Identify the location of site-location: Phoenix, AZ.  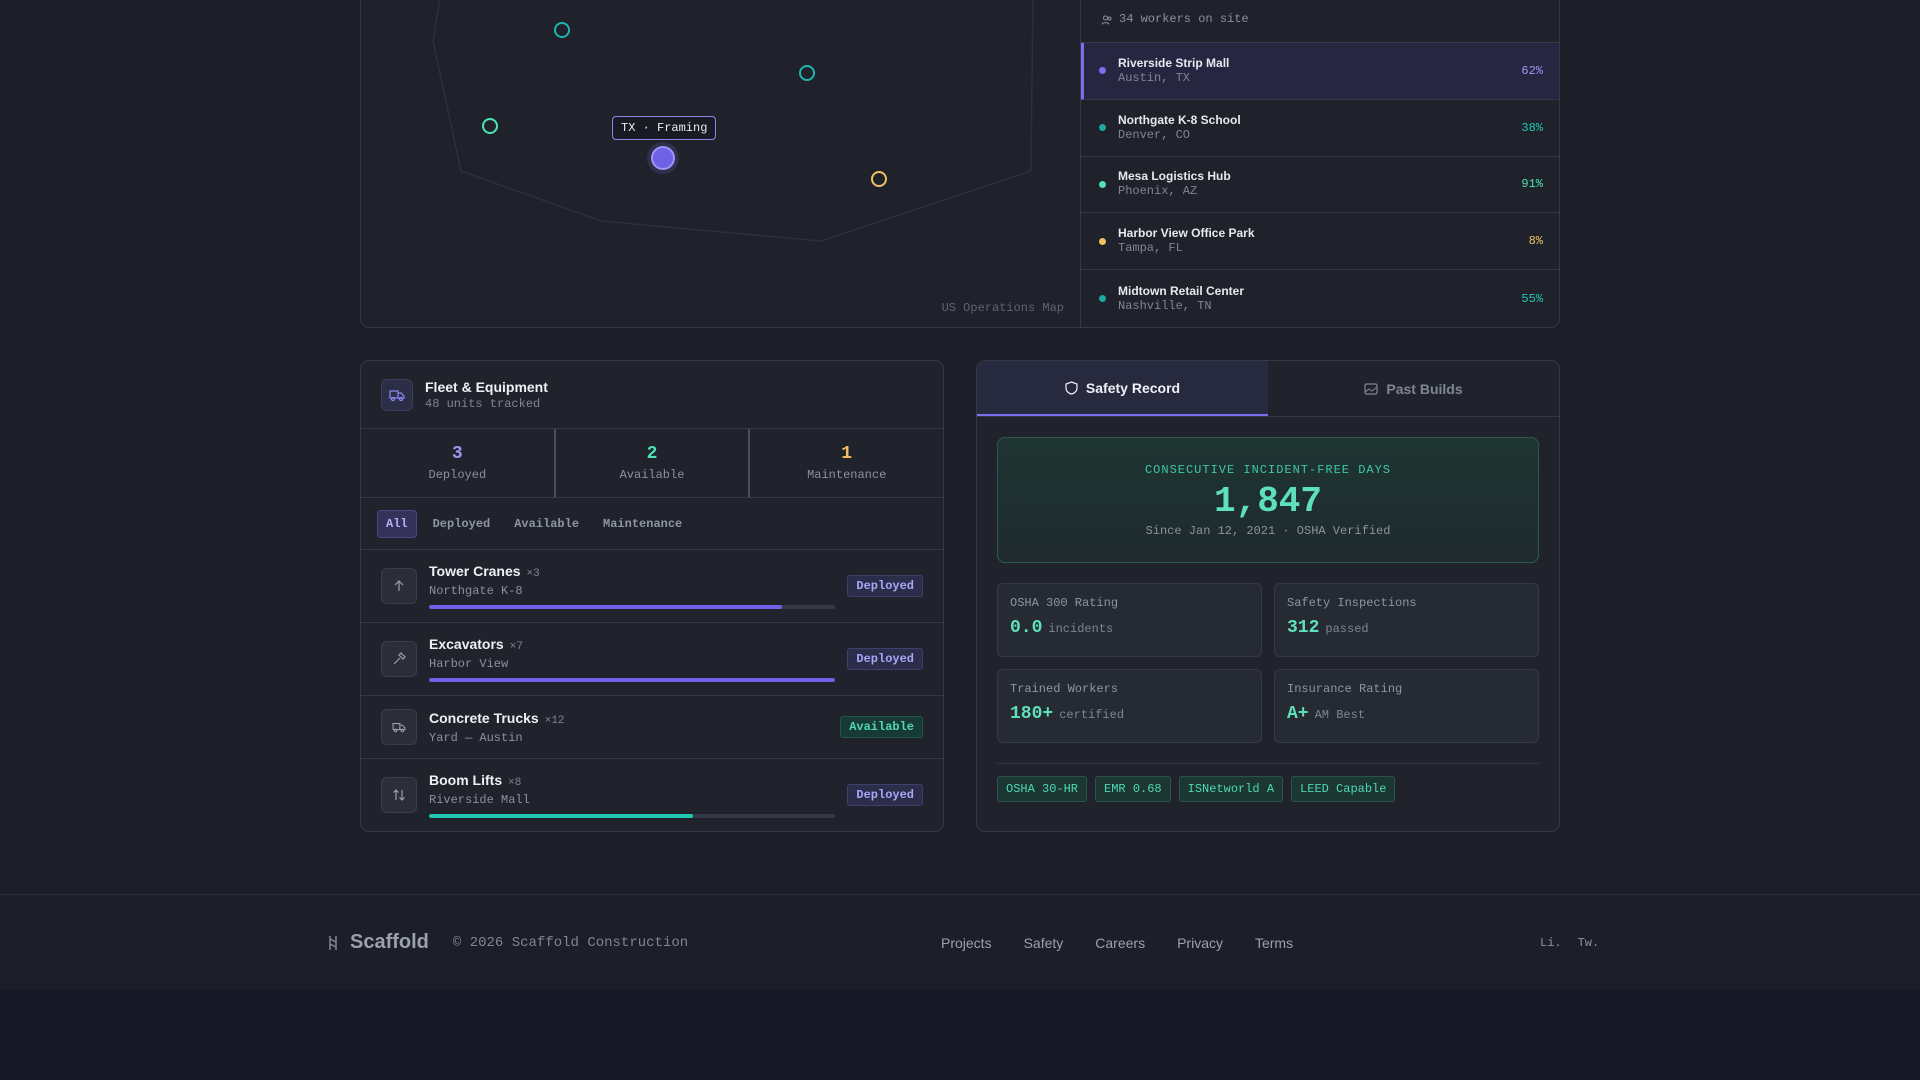
(1158, 191).